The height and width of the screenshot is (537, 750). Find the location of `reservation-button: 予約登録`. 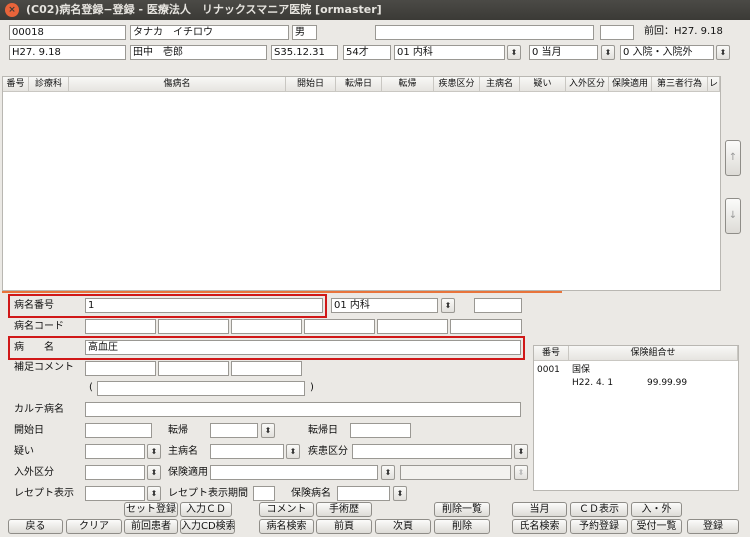

reservation-button: 予約登録 is located at coordinates (599, 526).